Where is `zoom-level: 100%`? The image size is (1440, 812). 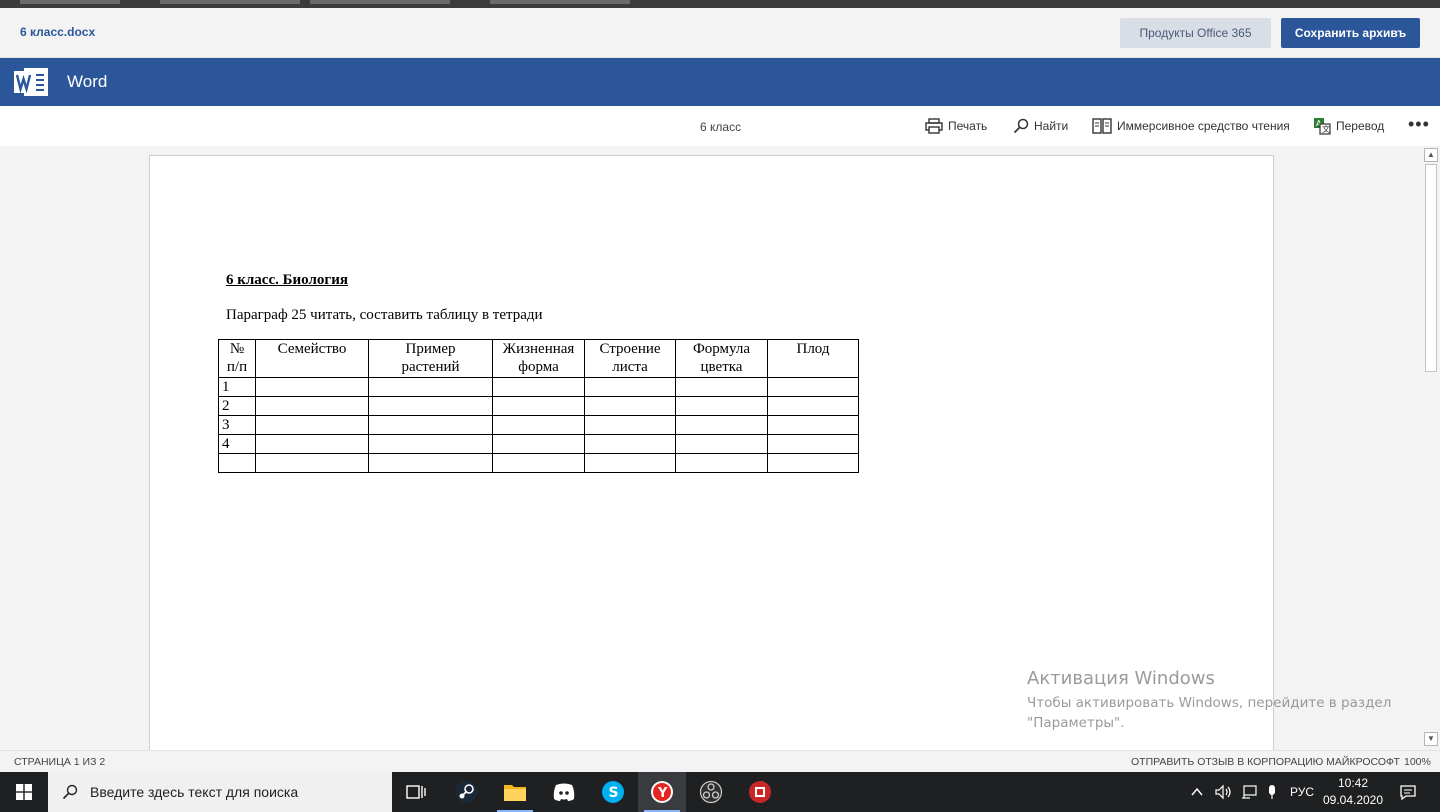
zoom-level: 100% is located at coordinates (1417, 762).